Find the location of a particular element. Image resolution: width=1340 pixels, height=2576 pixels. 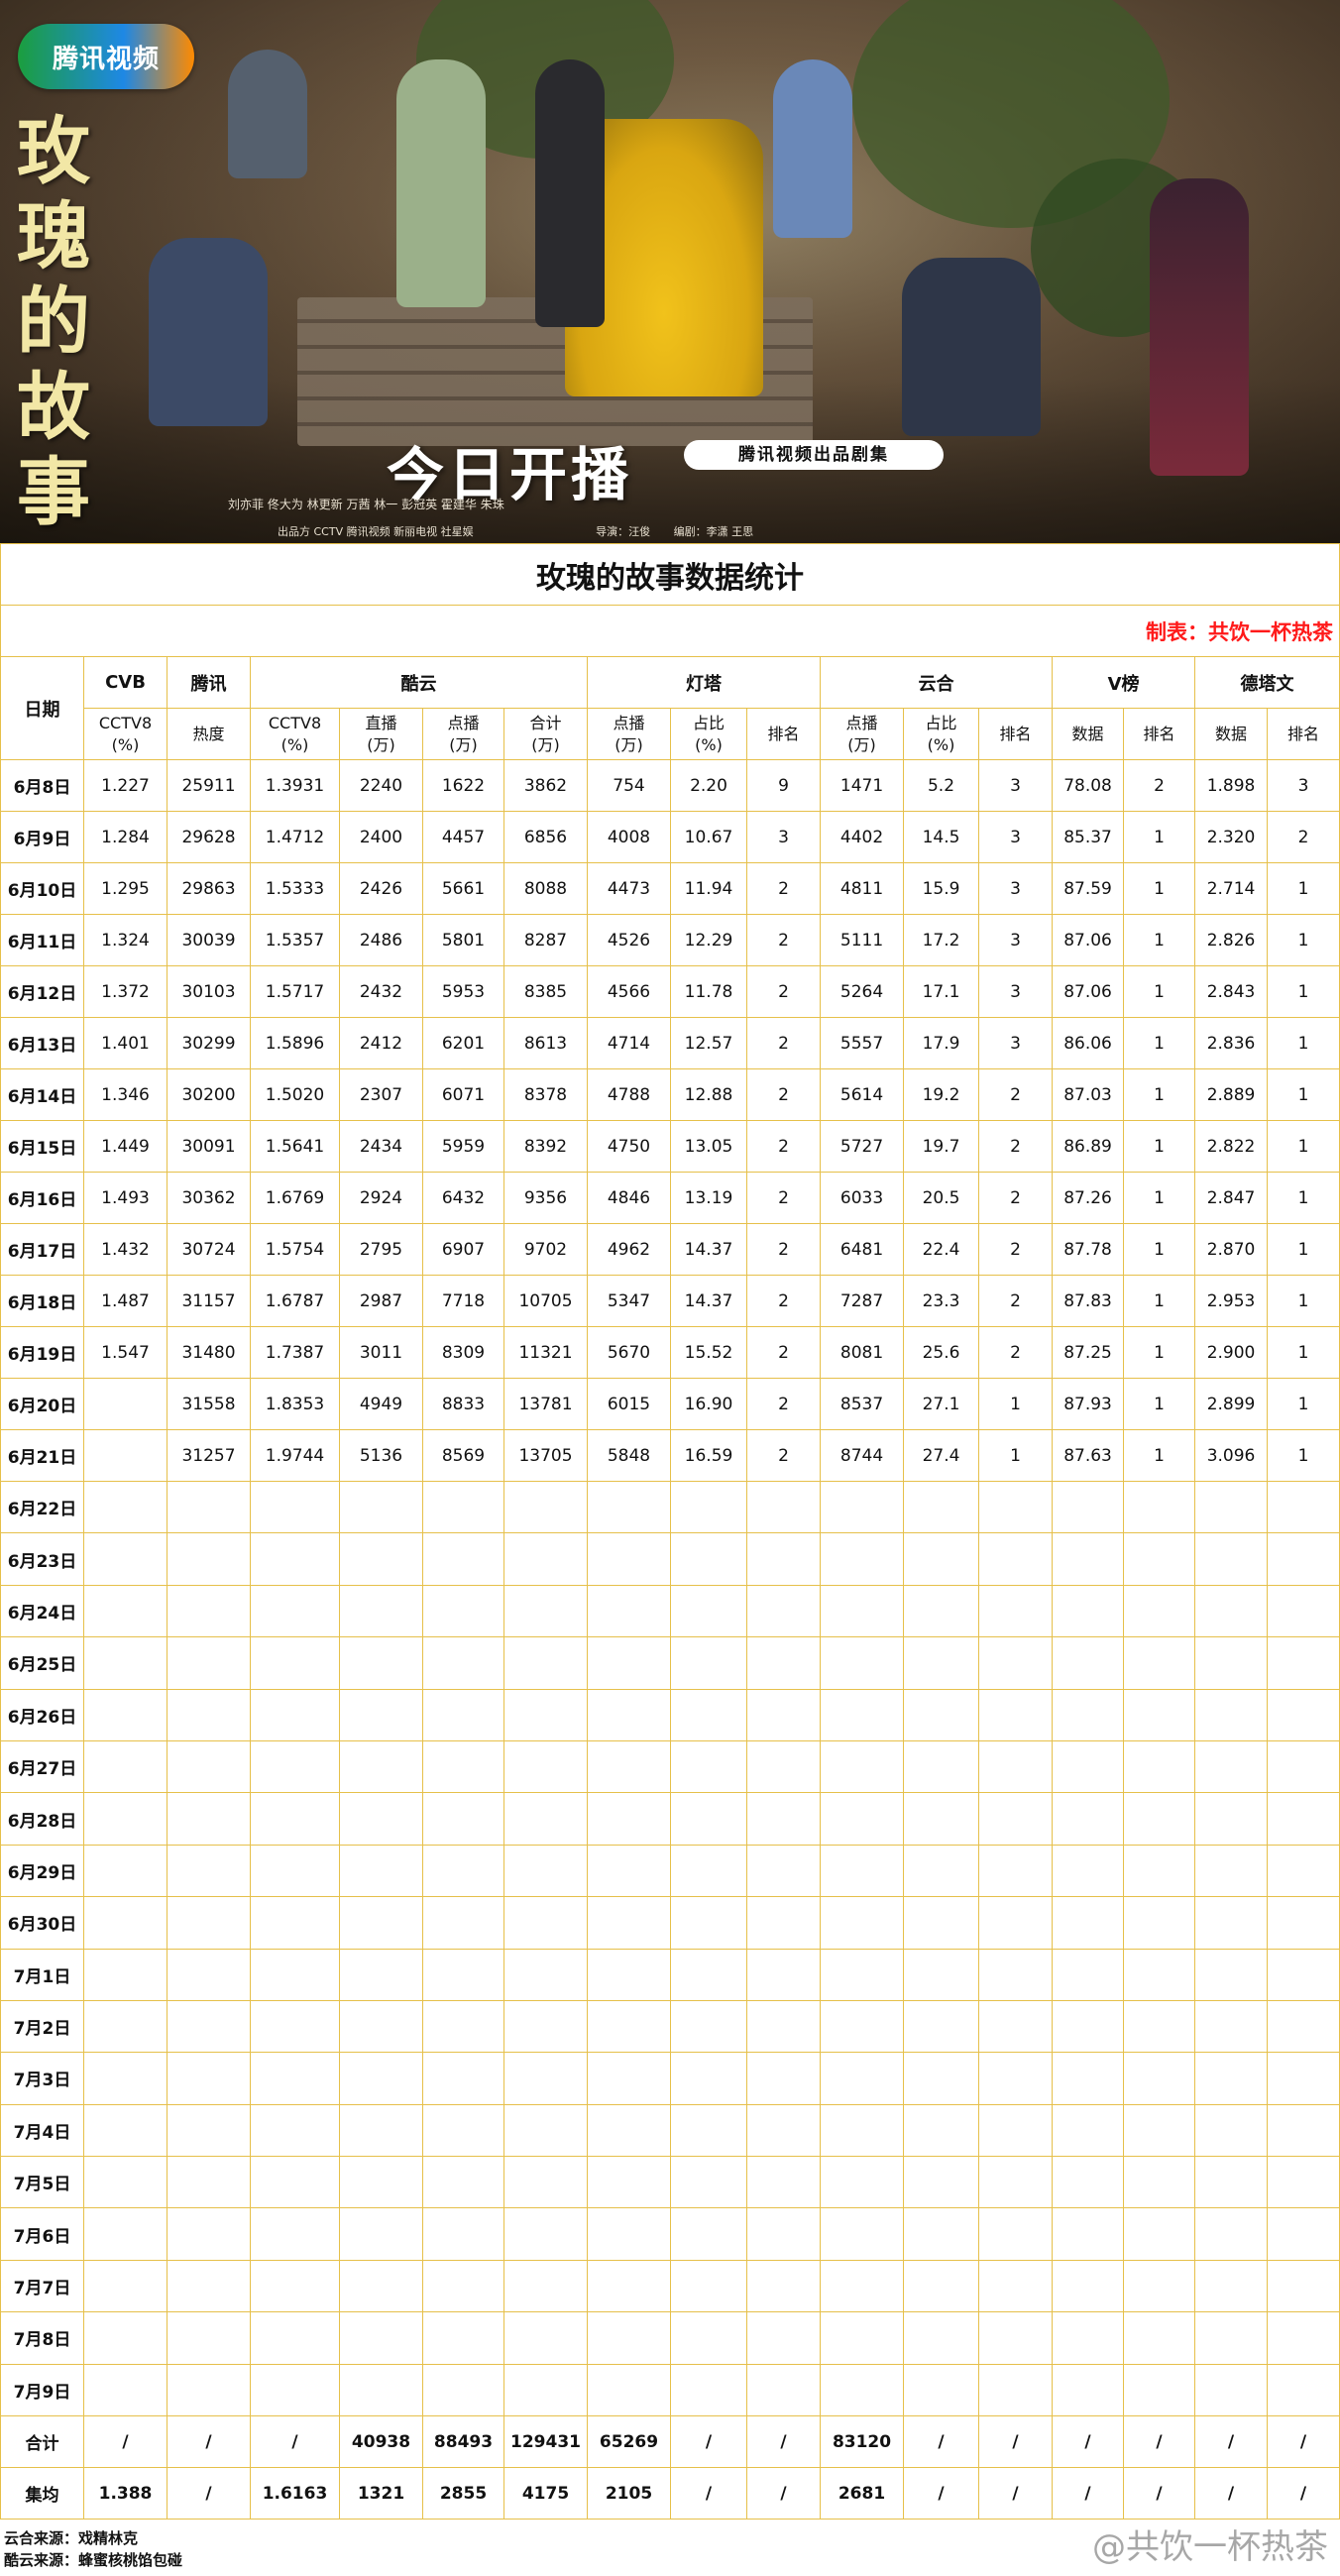

table-row: 7月9日 is located at coordinates (670, 2390).